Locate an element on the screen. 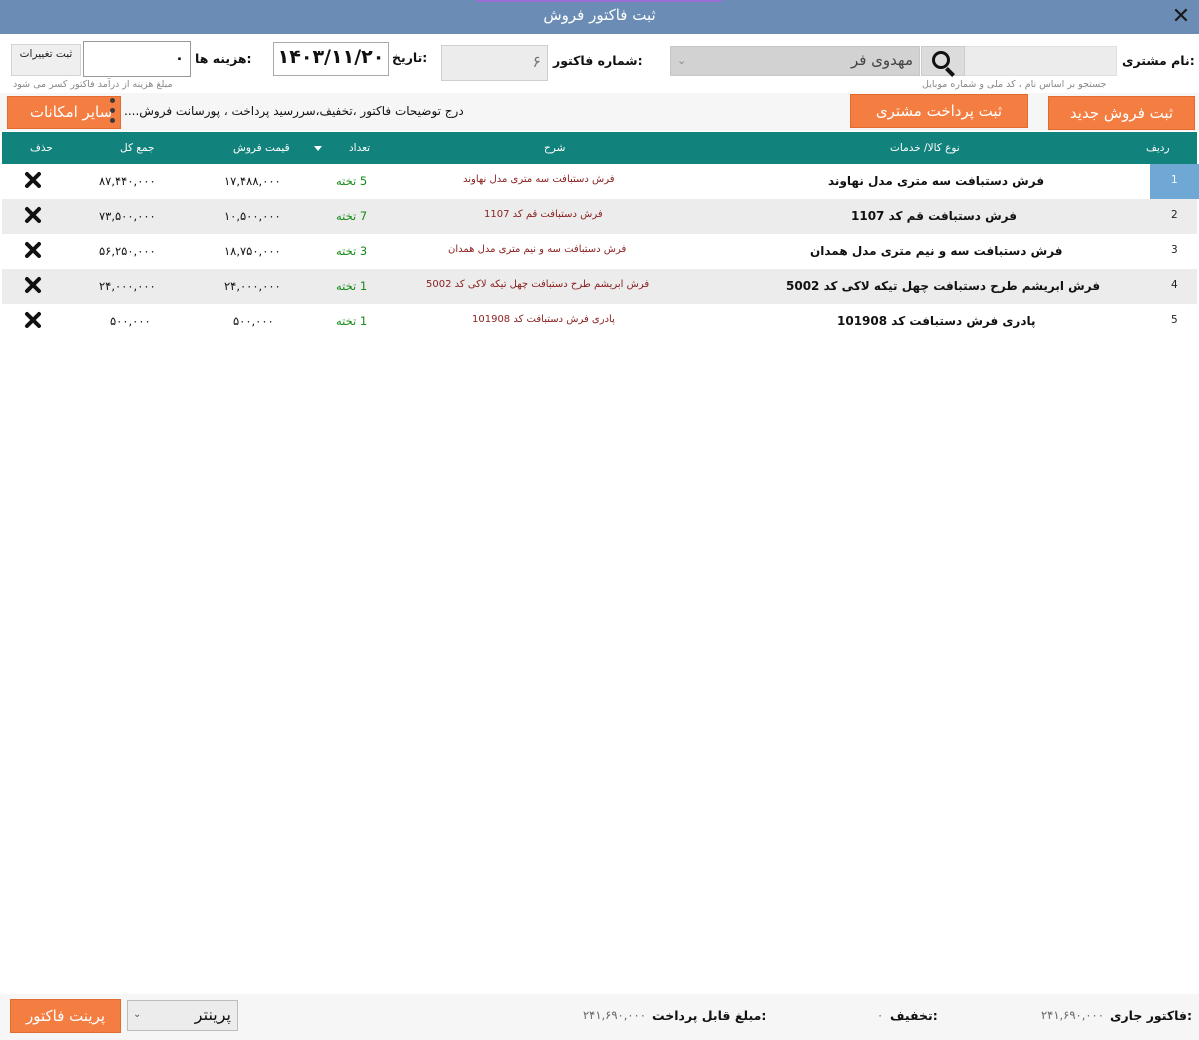 This screenshot has height=1040, width=1199. row-total: ۵۰۰,۰۰۰ is located at coordinates (130, 321).